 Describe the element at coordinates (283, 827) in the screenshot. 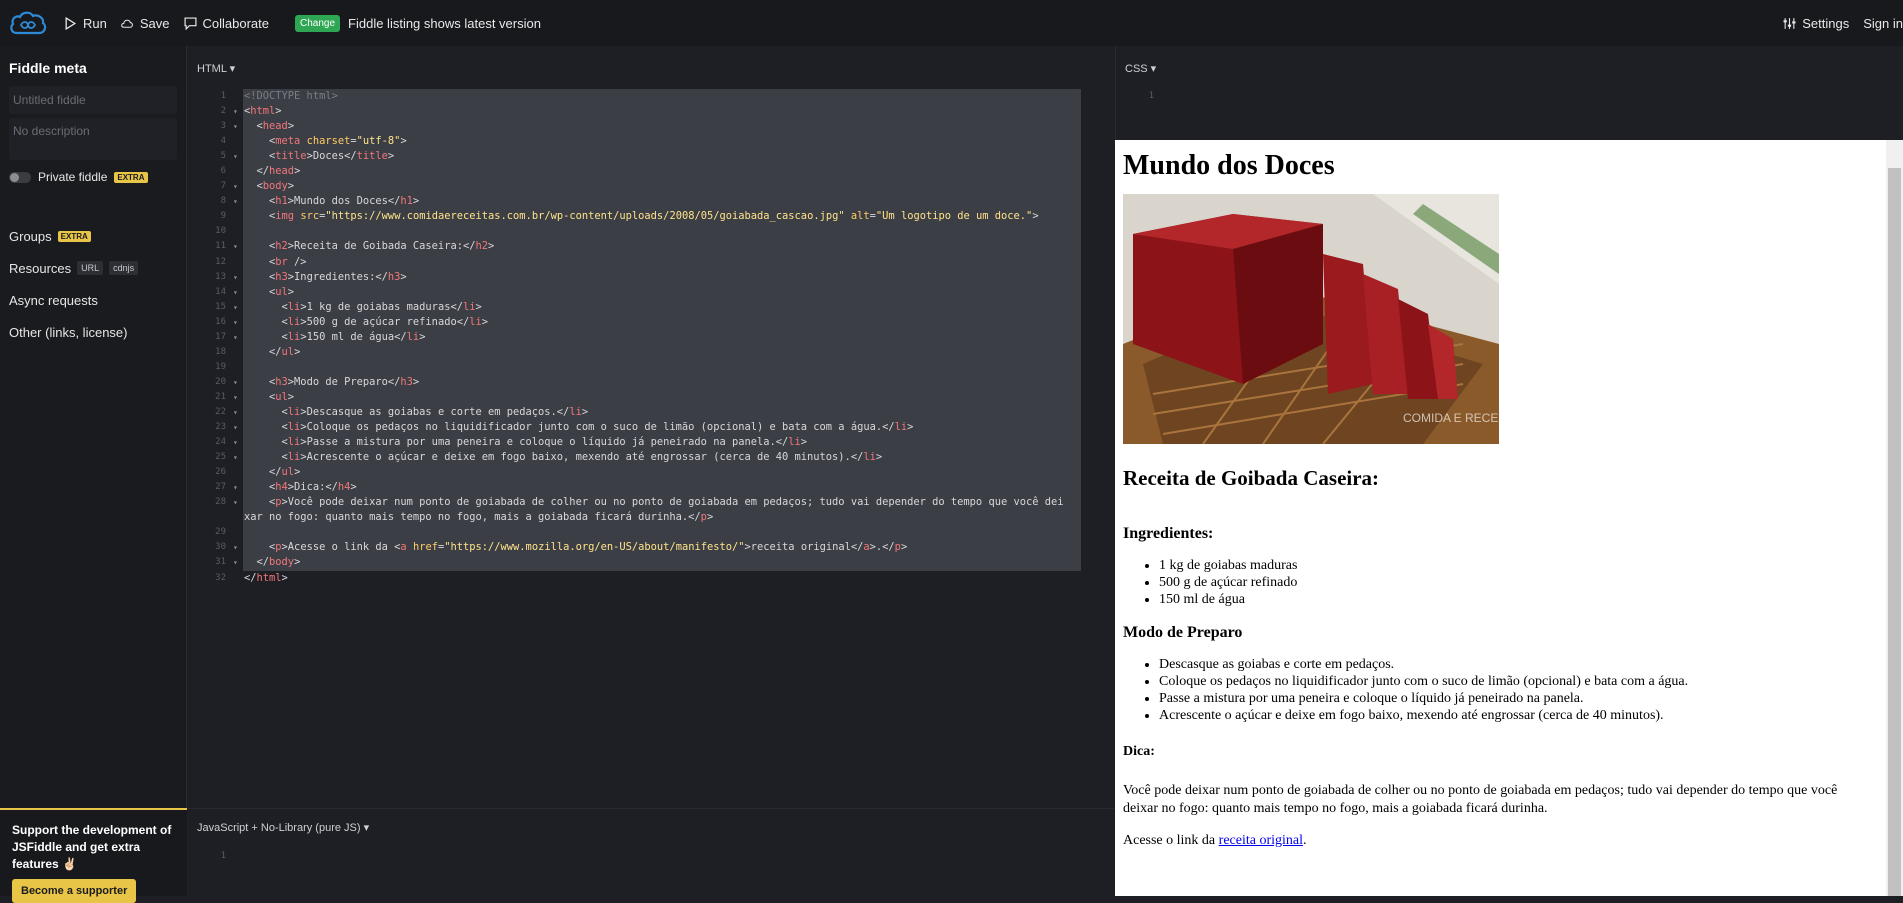

I see `js-panel-label: JavaScript + No-Library (pure JS) ▾` at that location.